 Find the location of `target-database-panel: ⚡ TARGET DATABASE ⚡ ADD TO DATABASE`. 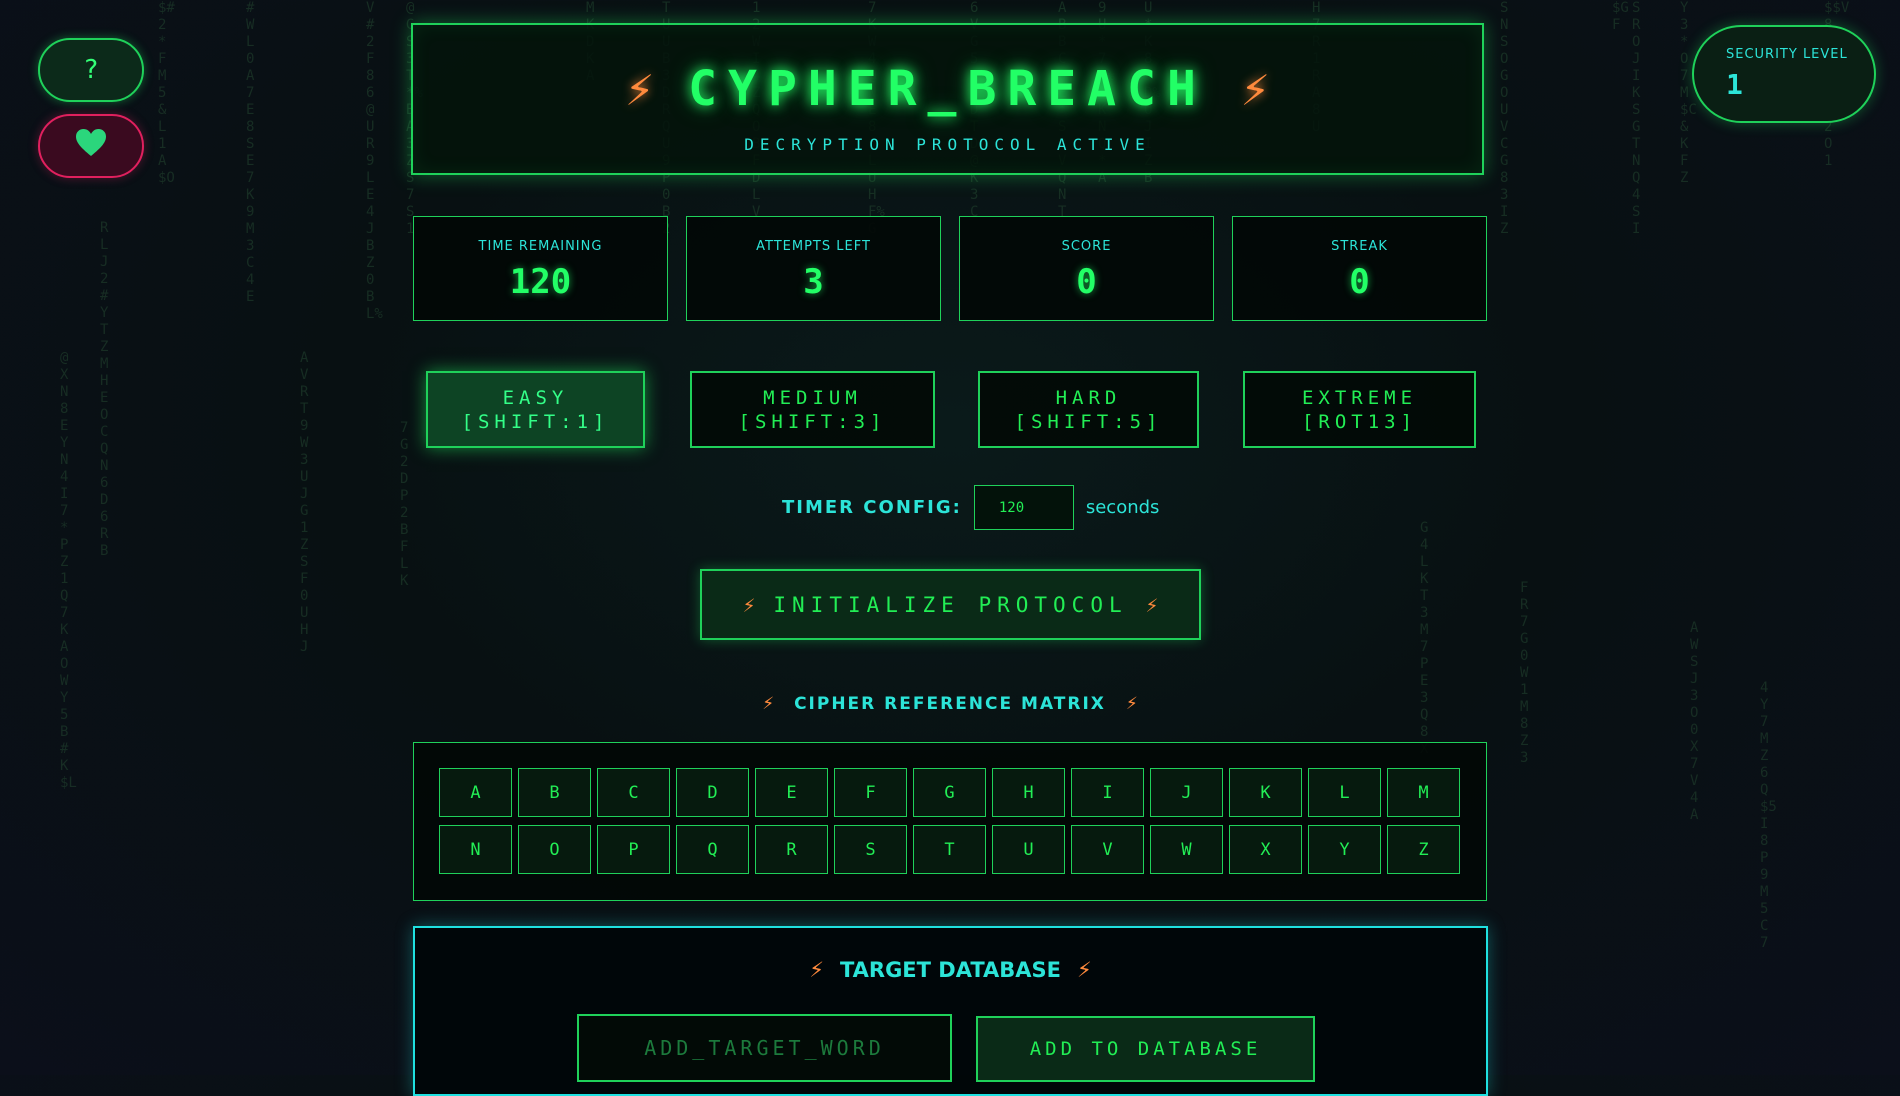

target-database-panel: ⚡ TARGET DATABASE ⚡ ADD TO DATABASE is located at coordinates (950, 1011).